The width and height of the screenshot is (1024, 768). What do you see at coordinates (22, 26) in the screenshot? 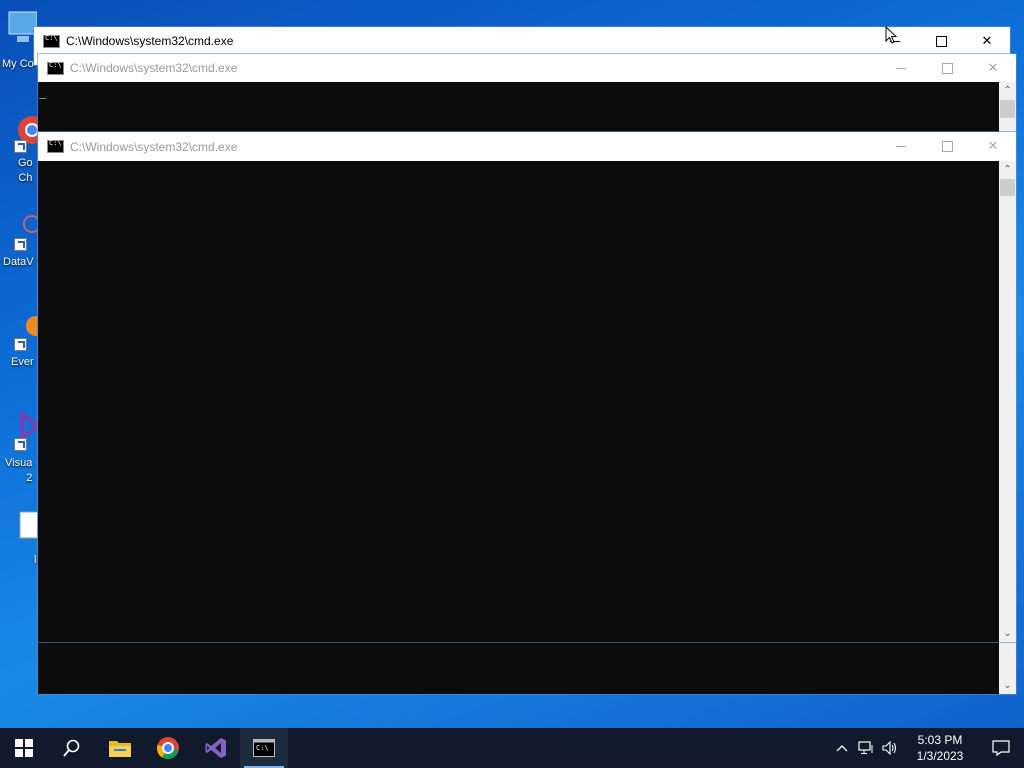
I see `computer-icon` at bounding box center [22, 26].